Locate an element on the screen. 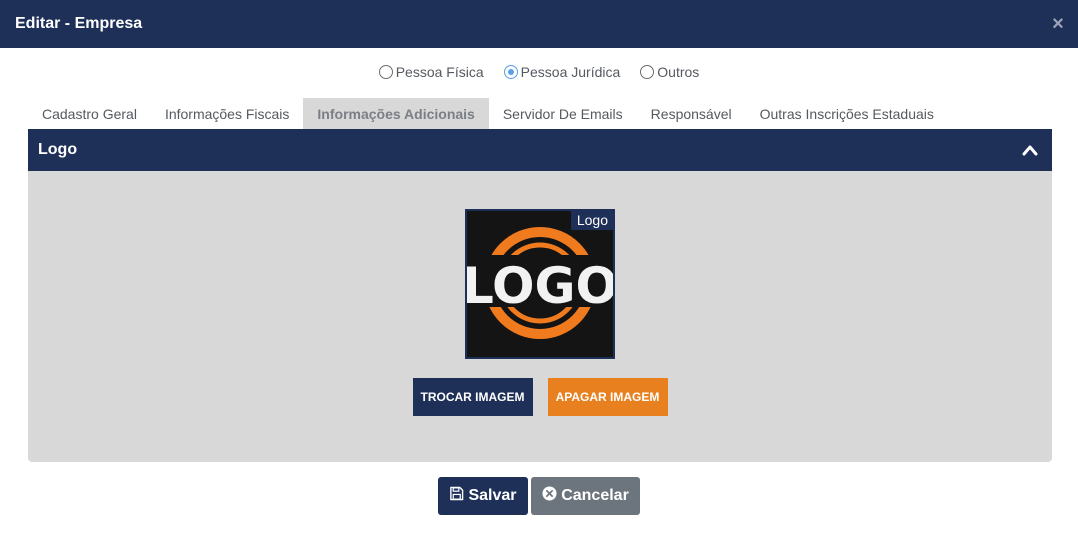  radio-label: Pessoa Jurídica is located at coordinates (570, 72).